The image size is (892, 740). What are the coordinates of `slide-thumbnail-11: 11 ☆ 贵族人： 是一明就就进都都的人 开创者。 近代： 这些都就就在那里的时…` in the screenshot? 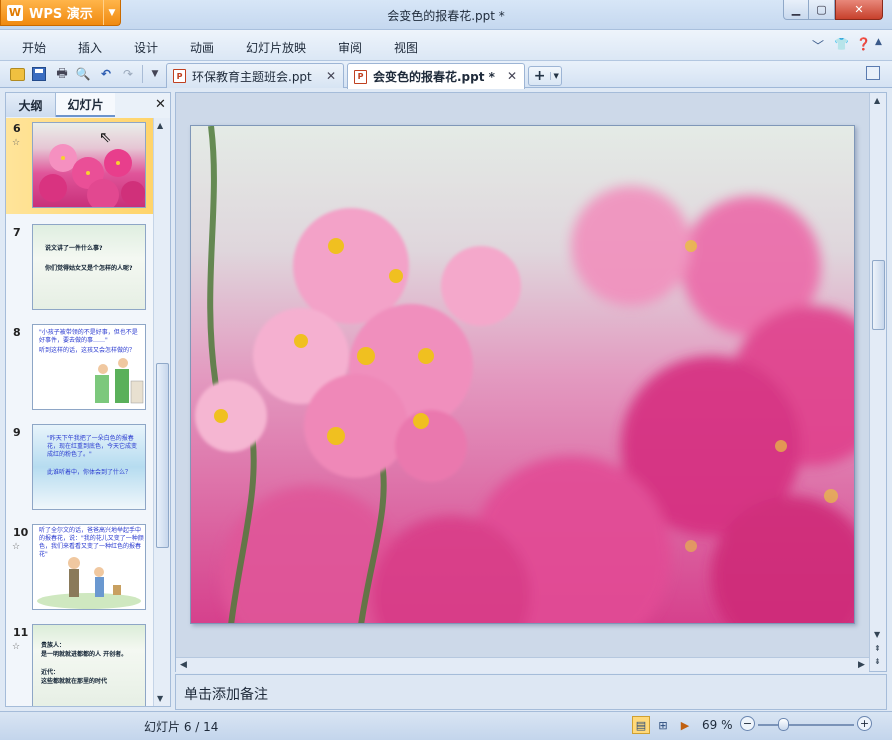 It's located at (79, 664).